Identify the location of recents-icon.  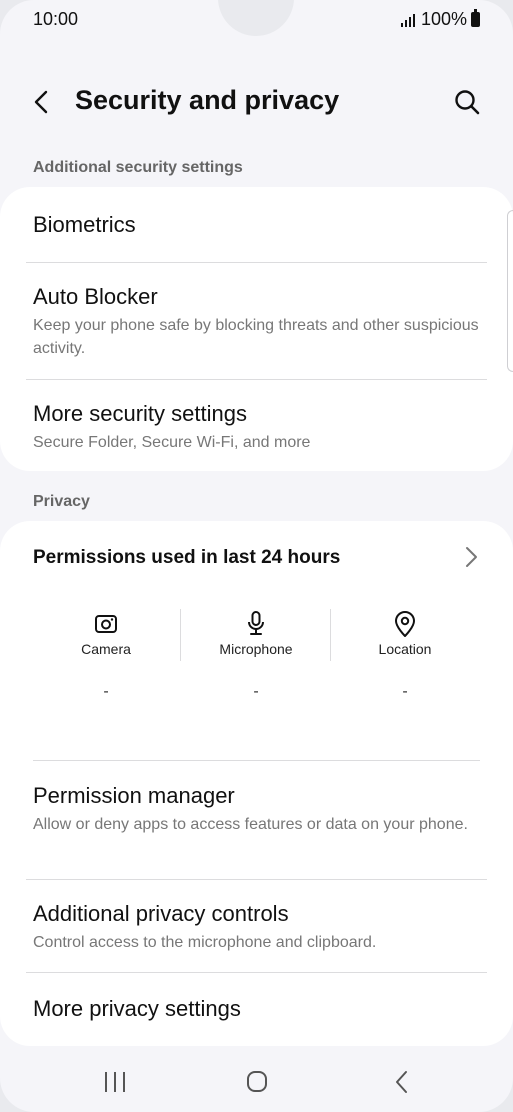
(115, 1082).